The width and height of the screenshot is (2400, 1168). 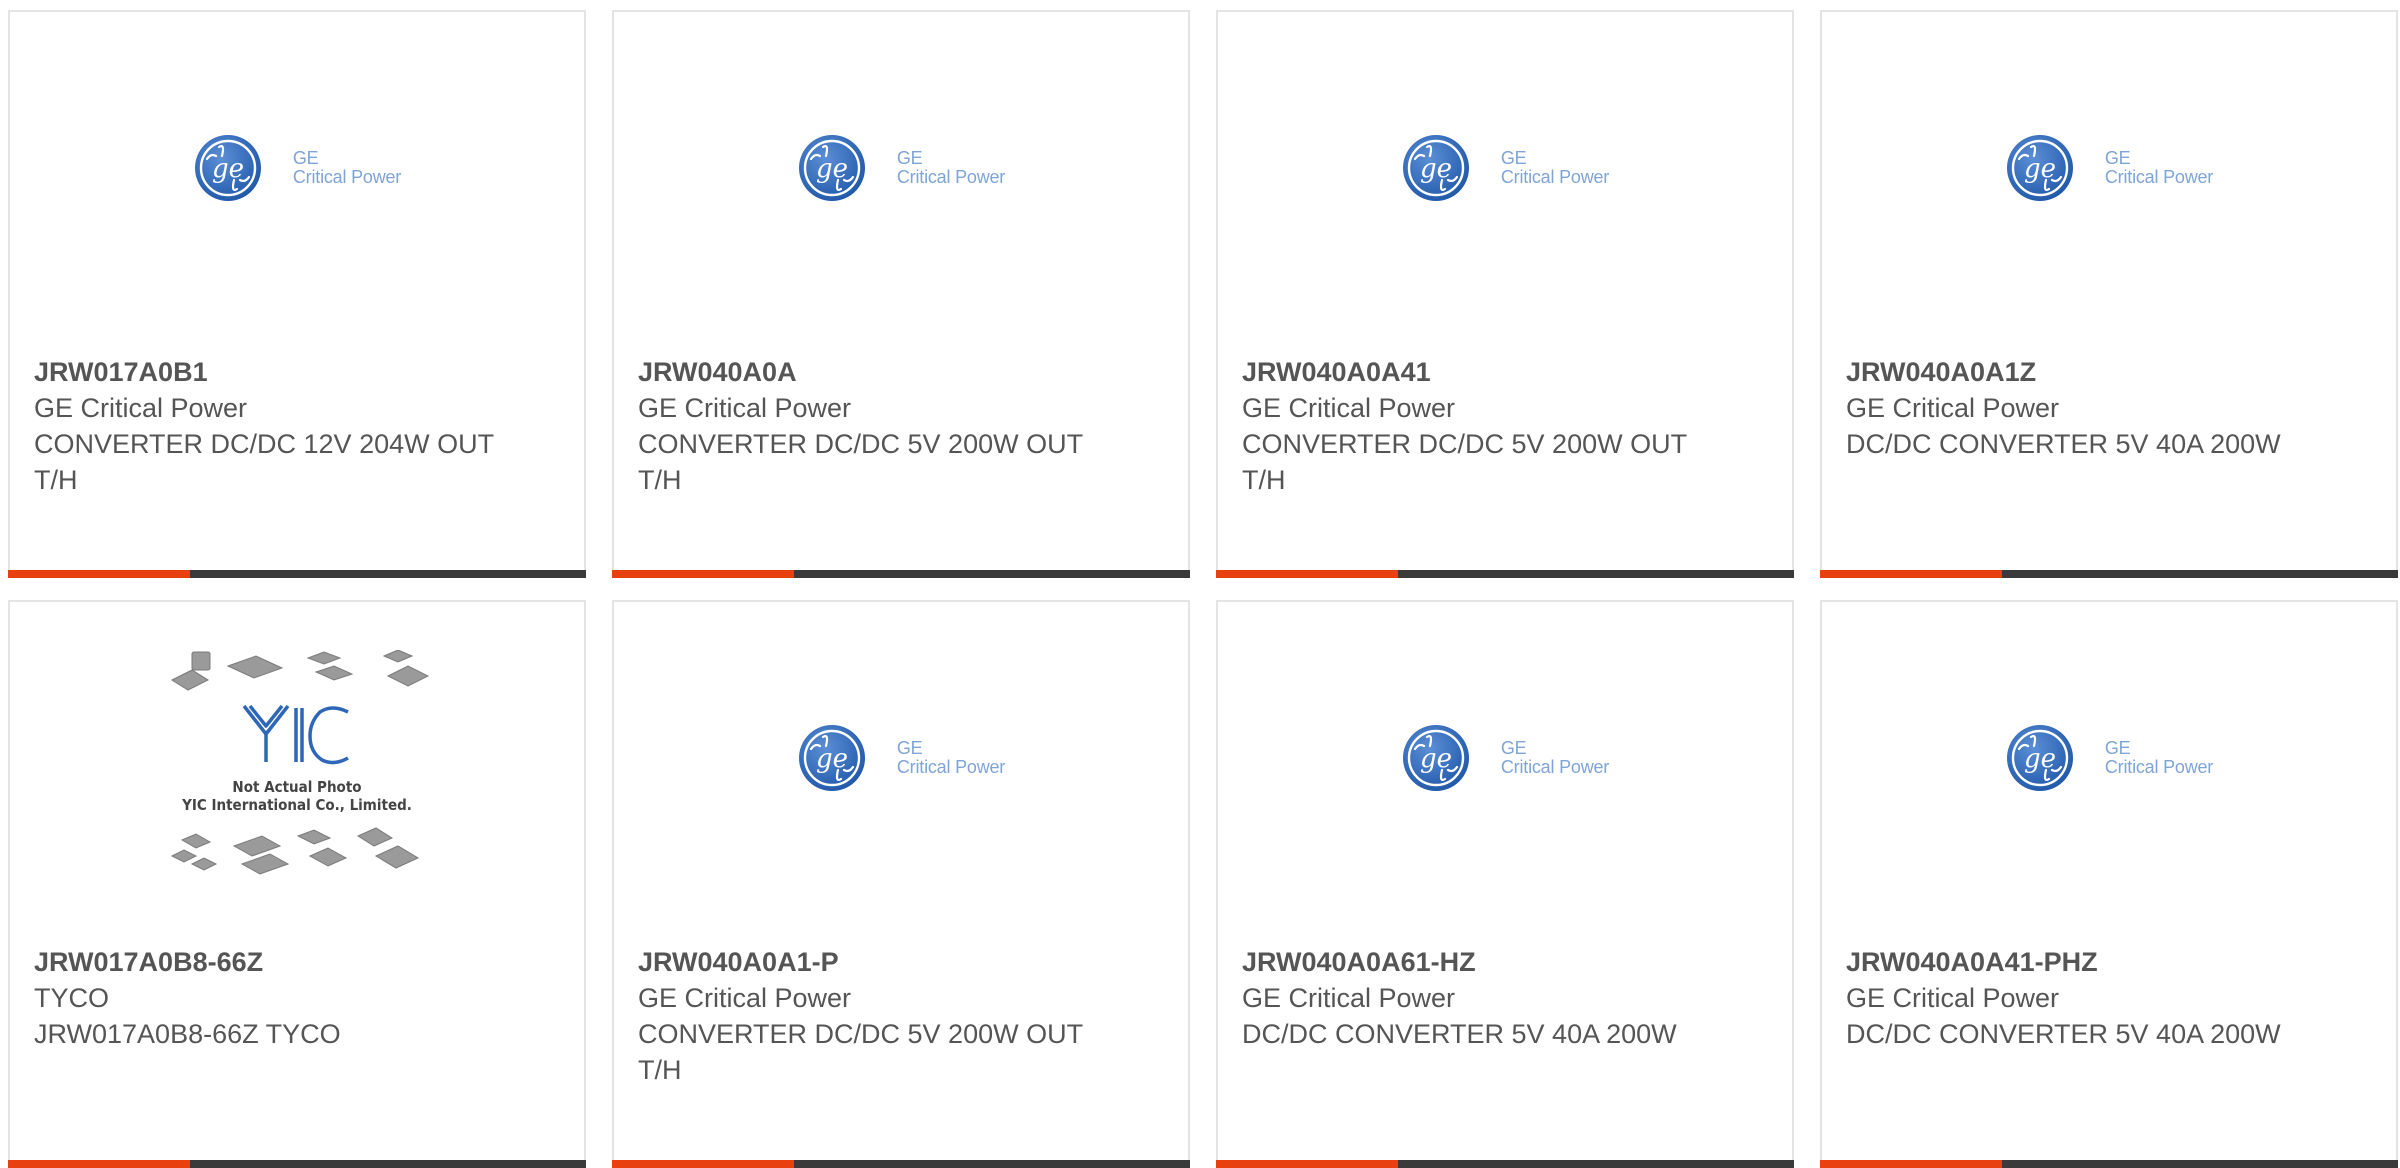 I want to click on product-part-number: JRW040A0A1Z, so click(x=2111, y=372).